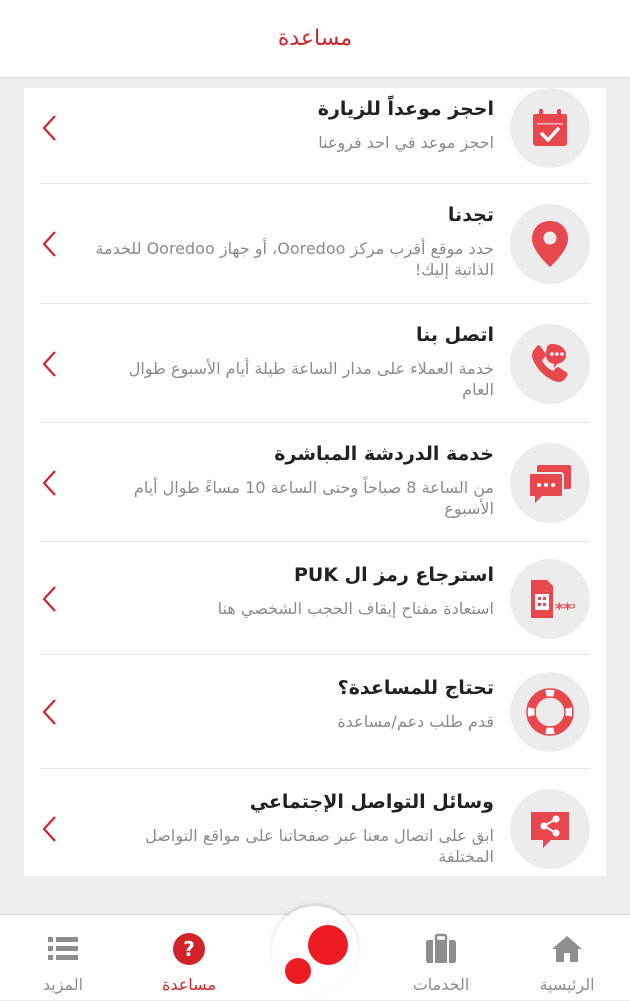 This screenshot has width=630, height=1001. What do you see at coordinates (441, 984) in the screenshot?
I see `nav-label-services: الخدمات` at bounding box center [441, 984].